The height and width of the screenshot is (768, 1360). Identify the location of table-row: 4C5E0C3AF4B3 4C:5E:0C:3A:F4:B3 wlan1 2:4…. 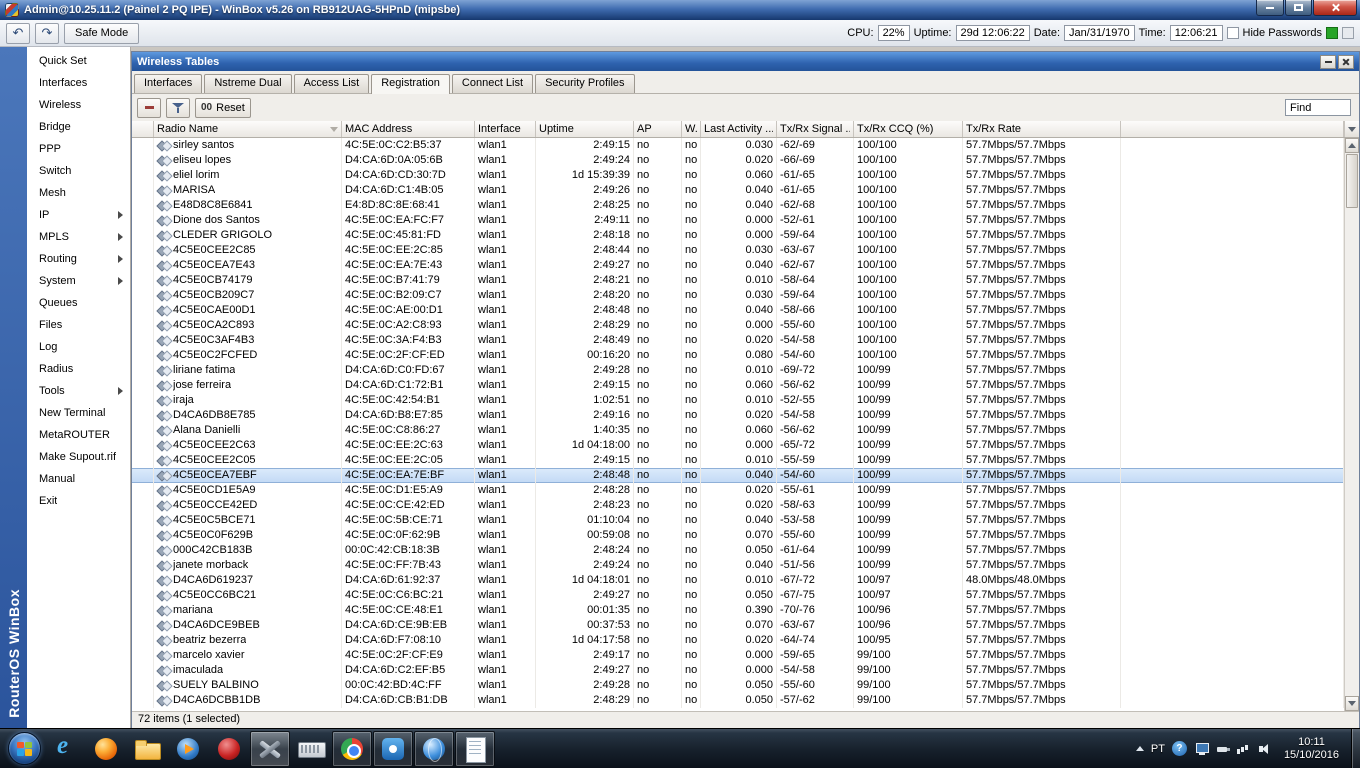
(738, 340).